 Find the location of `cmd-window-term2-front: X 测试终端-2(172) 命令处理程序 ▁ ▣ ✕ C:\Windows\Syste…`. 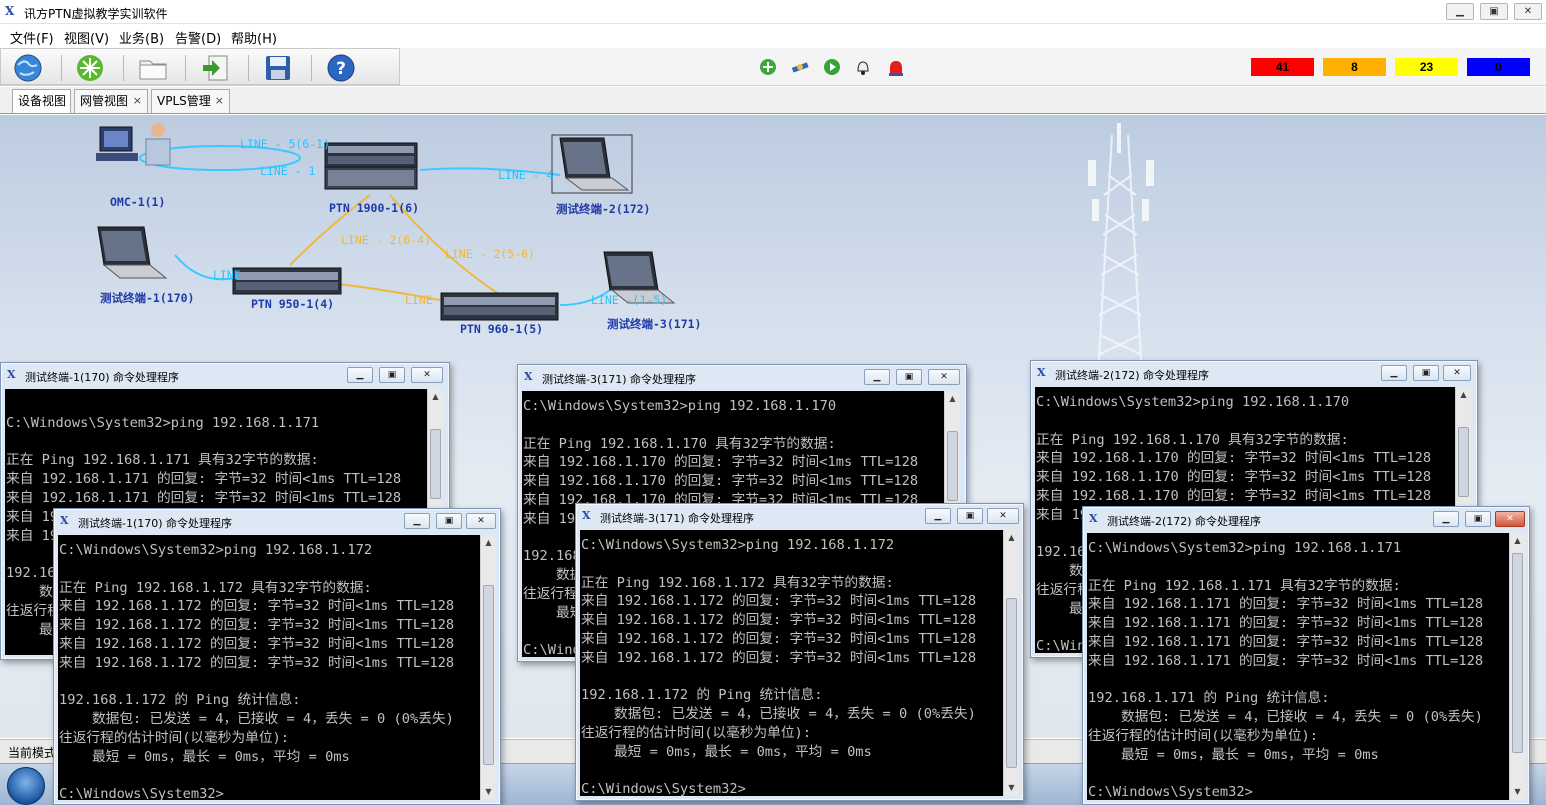

cmd-window-term2-front: X 测试终端-2(172) 命令处理程序 ▁ ▣ ✕ C:\Windows\Syste… is located at coordinates (1306, 655).